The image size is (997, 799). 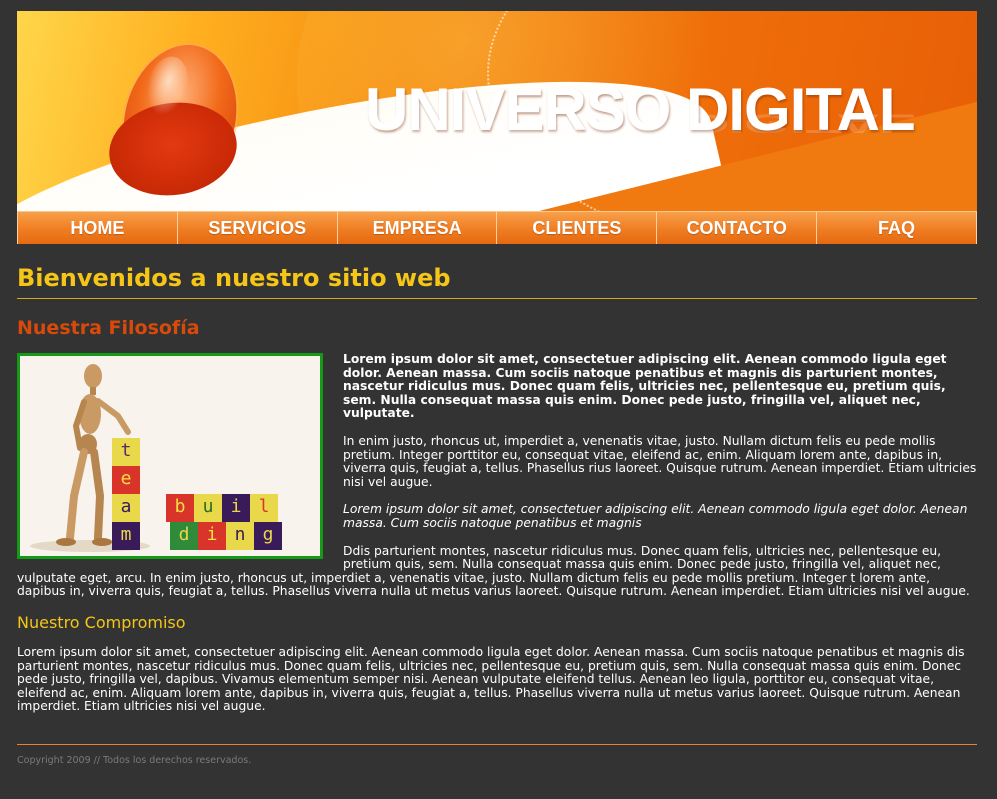 I want to click on letter-block: m, so click(x=126, y=536).